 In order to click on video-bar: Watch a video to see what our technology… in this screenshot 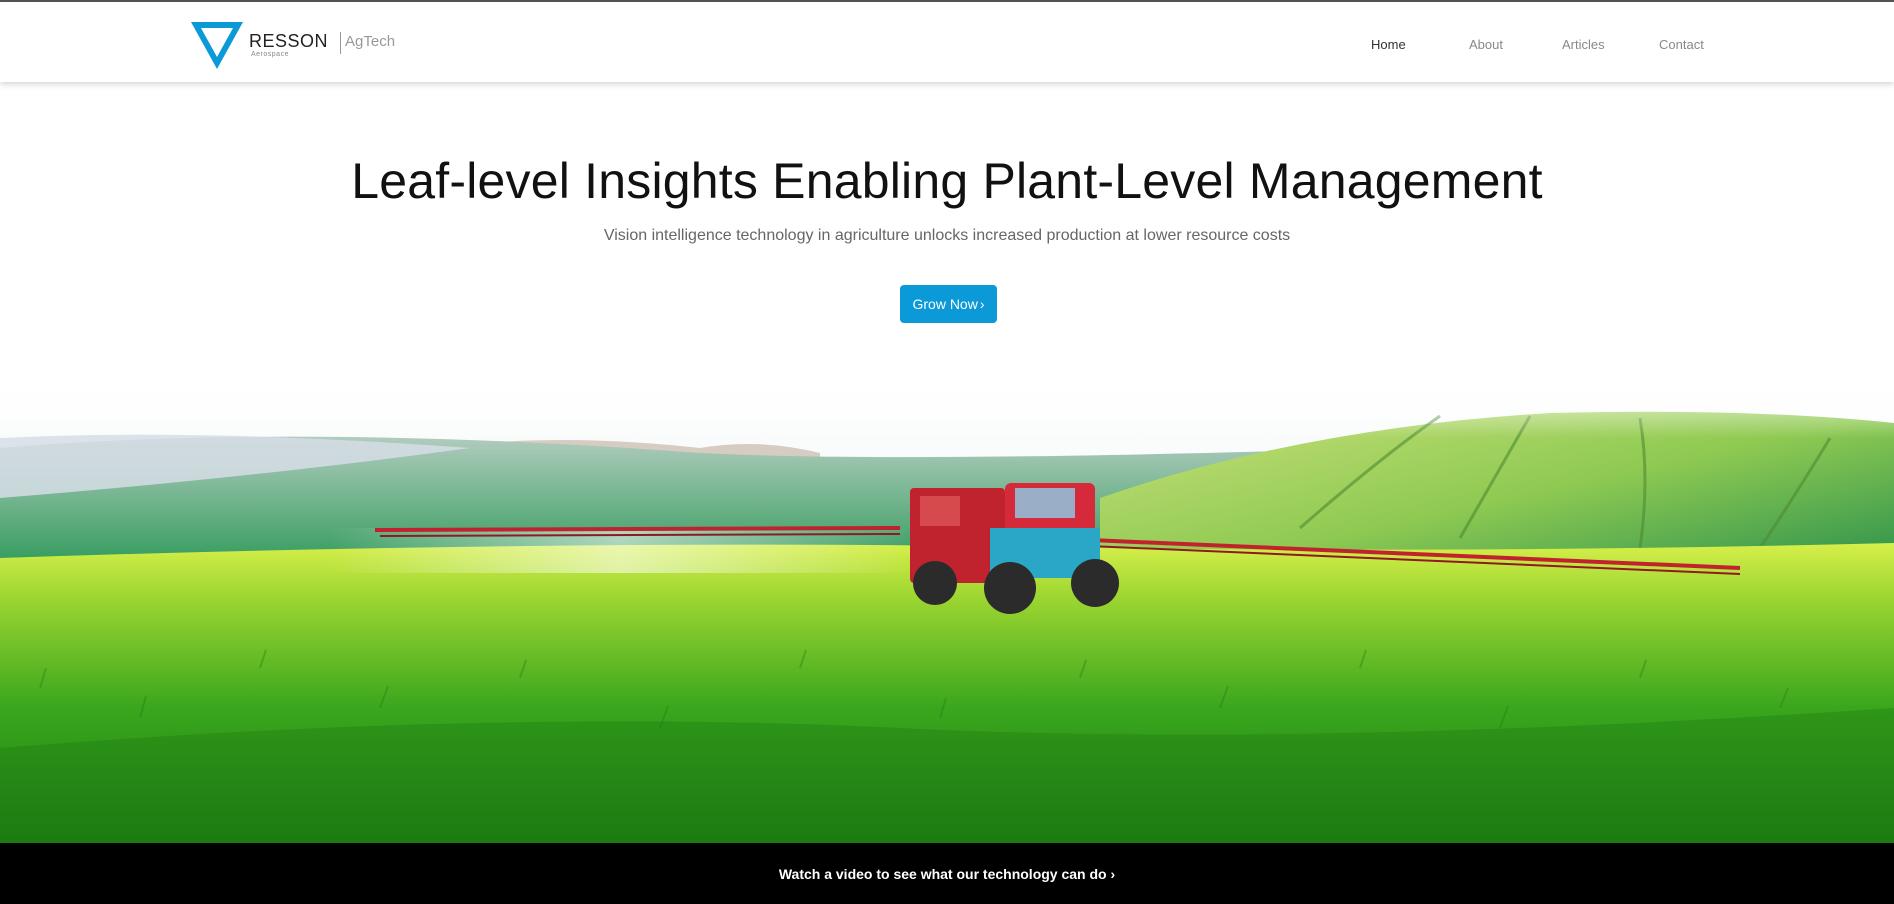, I will do `click(947, 873)`.